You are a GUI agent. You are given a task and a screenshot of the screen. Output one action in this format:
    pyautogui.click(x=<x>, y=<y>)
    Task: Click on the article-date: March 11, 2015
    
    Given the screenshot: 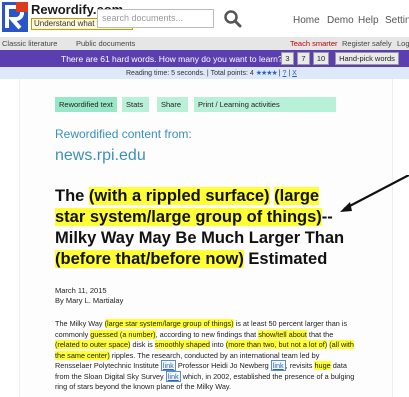 What is the action you would take?
    pyautogui.click(x=81, y=290)
    